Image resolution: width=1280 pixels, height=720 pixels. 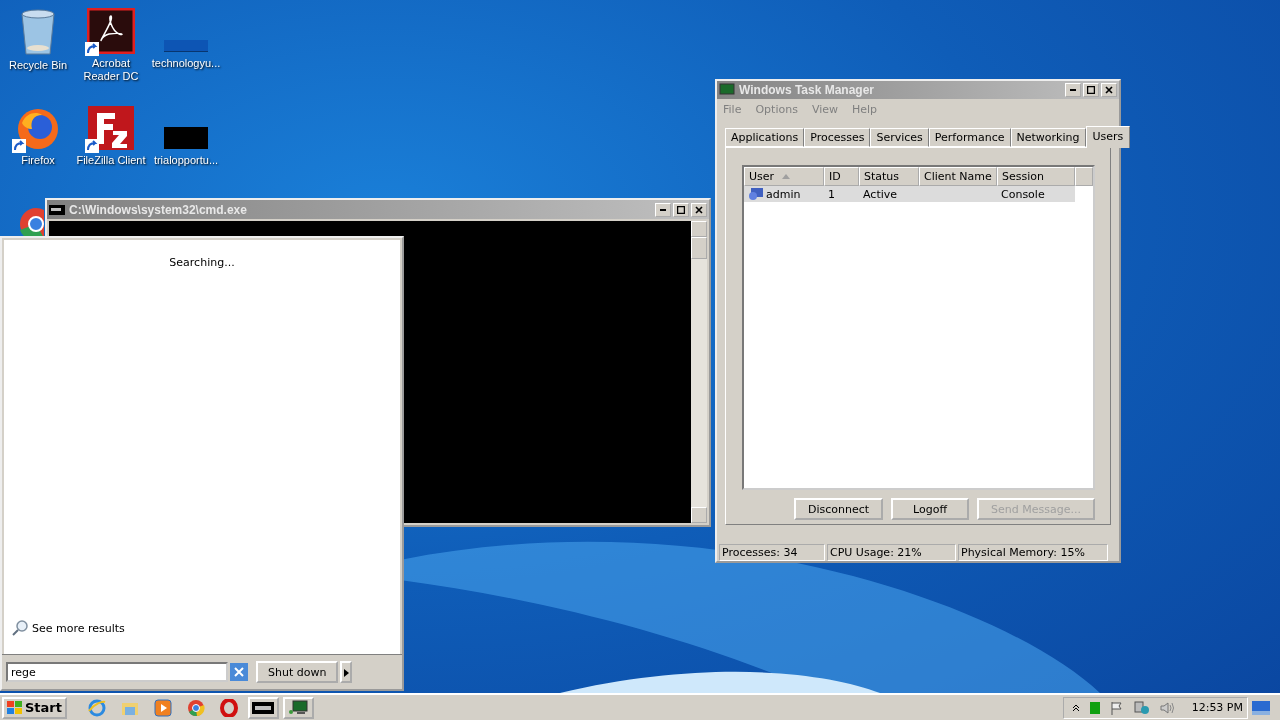 What do you see at coordinates (117, 672) in the screenshot?
I see `search-field: rege` at bounding box center [117, 672].